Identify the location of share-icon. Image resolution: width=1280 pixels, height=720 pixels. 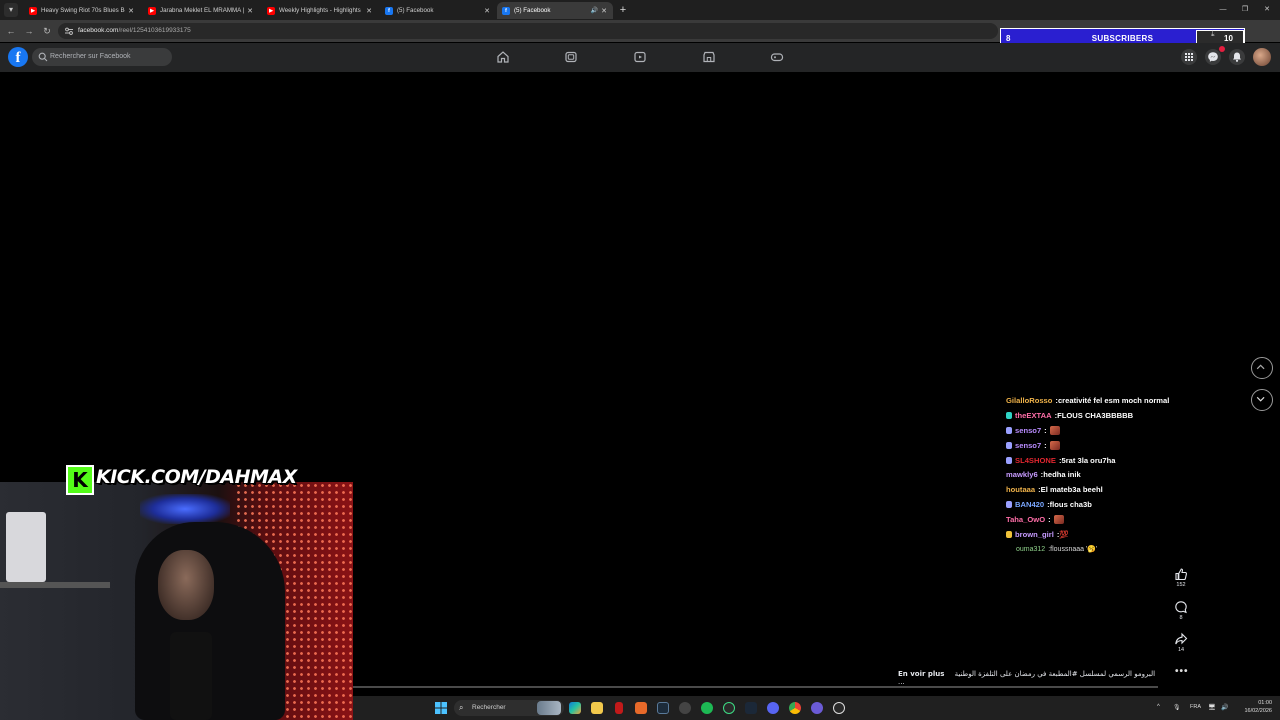
(1181, 638).